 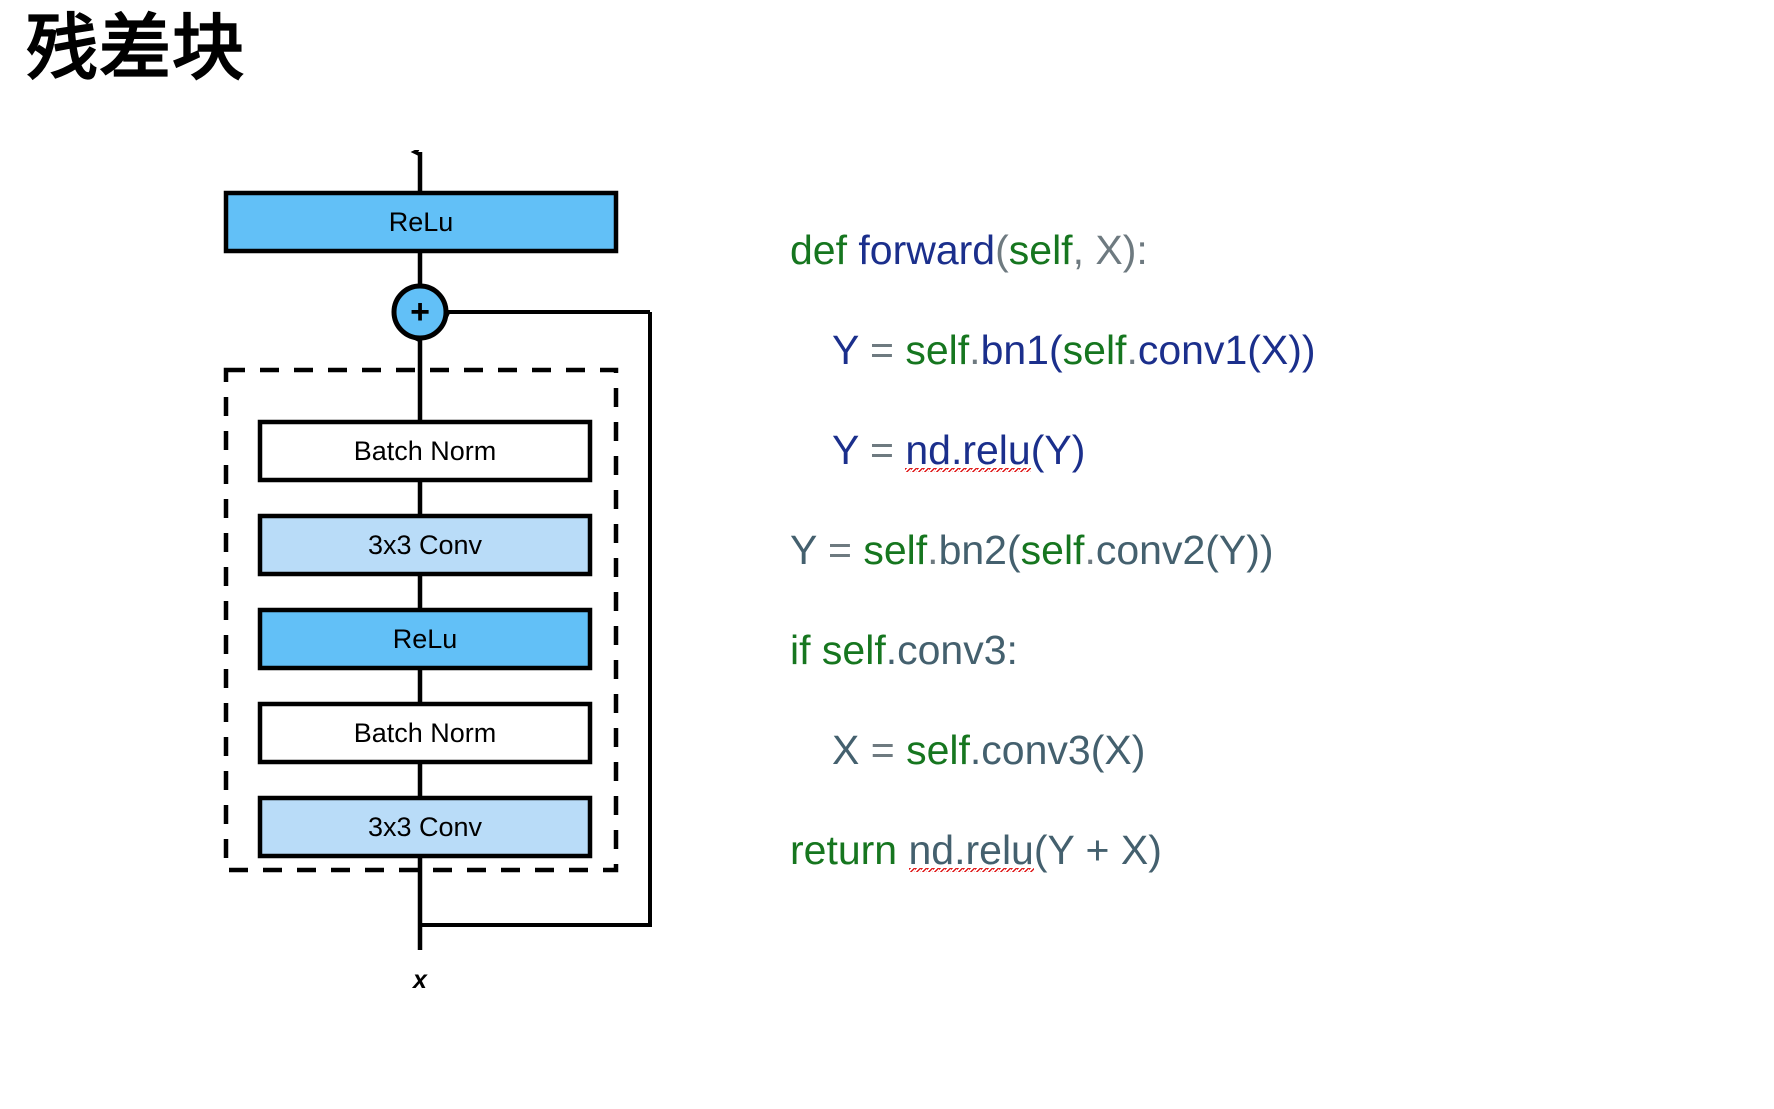 What do you see at coordinates (1260, 850) in the screenshot?
I see `code-line: return nd.relu(Y + X)` at bounding box center [1260, 850].